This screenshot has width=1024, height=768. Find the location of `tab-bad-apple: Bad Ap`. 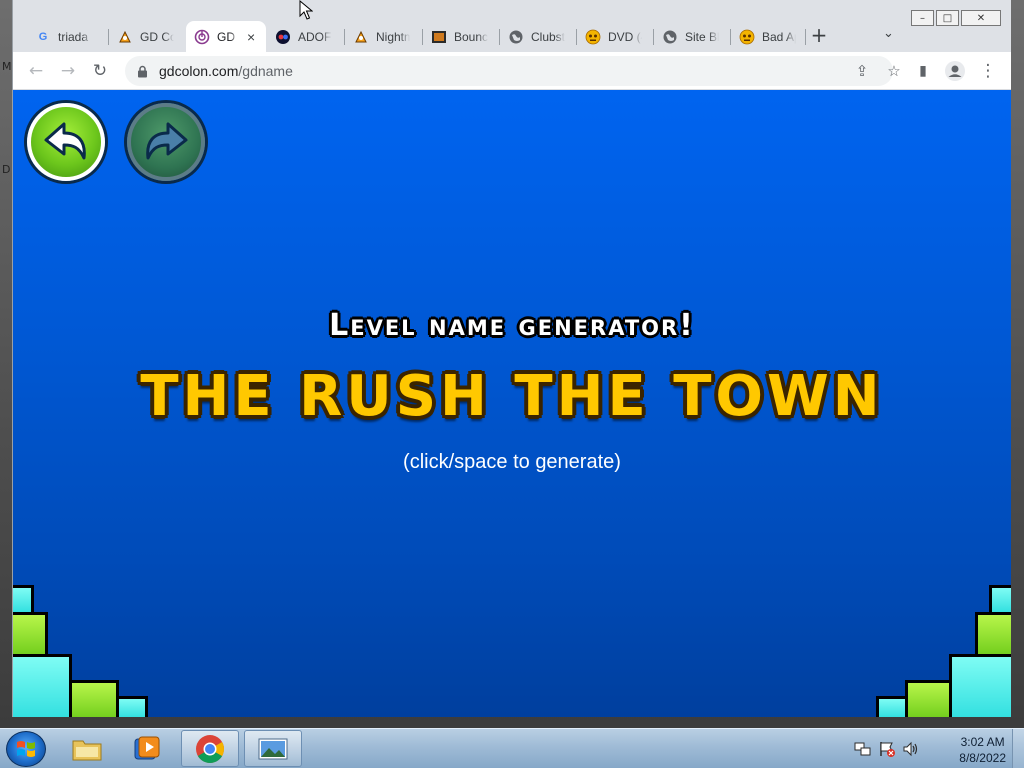

tab-bad-apple: Bad Ap is located at coordinates (768, 36).